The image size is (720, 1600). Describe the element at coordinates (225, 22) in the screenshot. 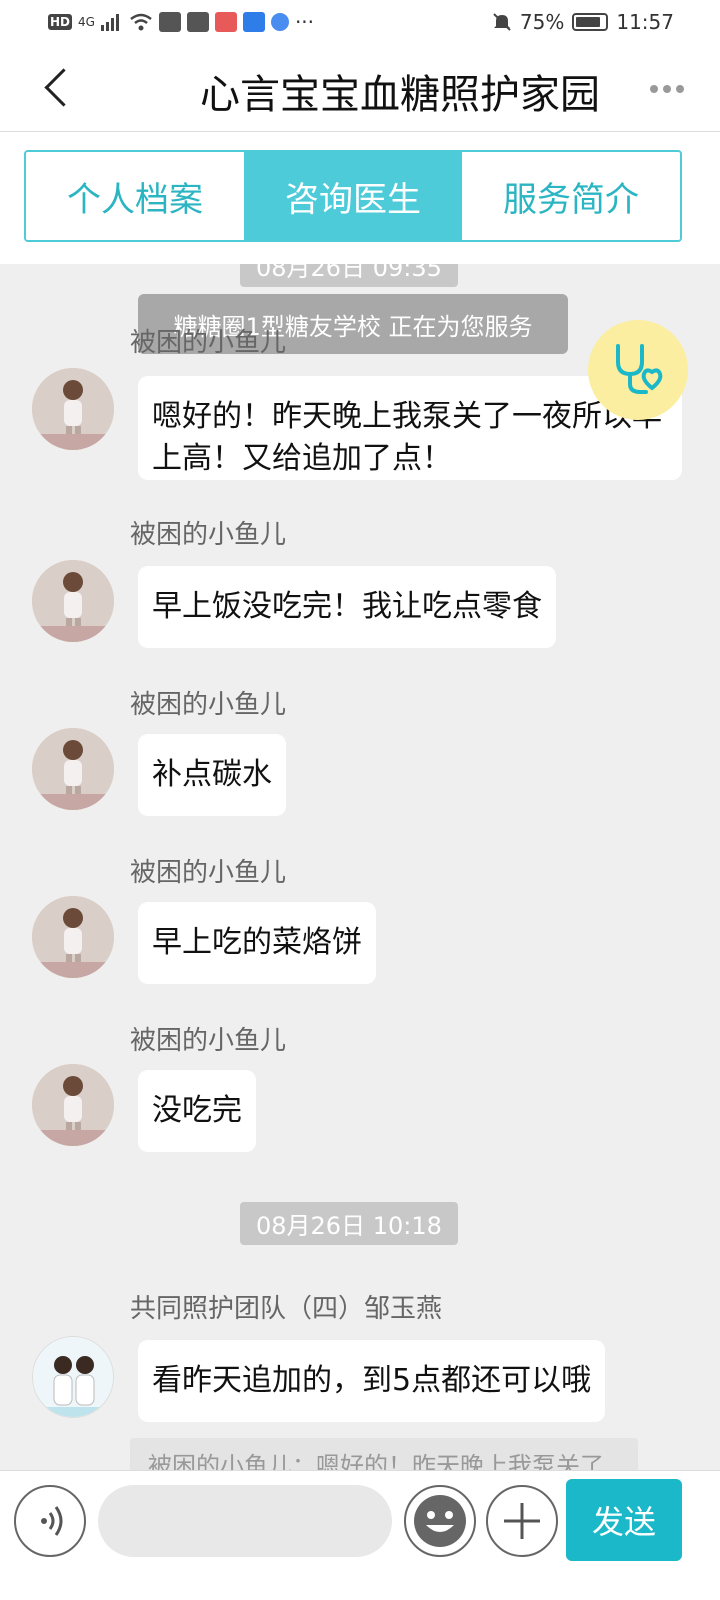

I see `huawei-app-icon` at that location.